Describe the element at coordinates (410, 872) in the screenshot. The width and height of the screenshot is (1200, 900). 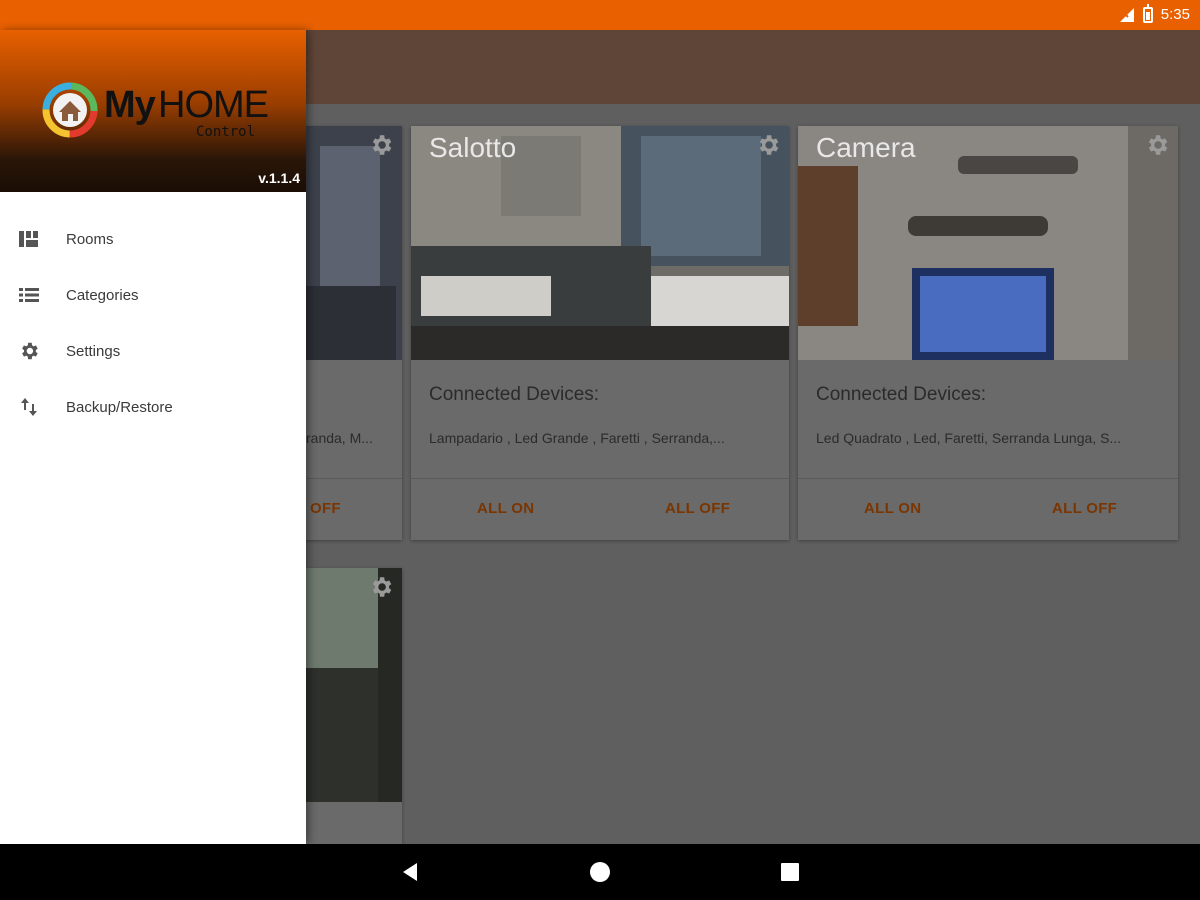
I see `back-icon` at that location.